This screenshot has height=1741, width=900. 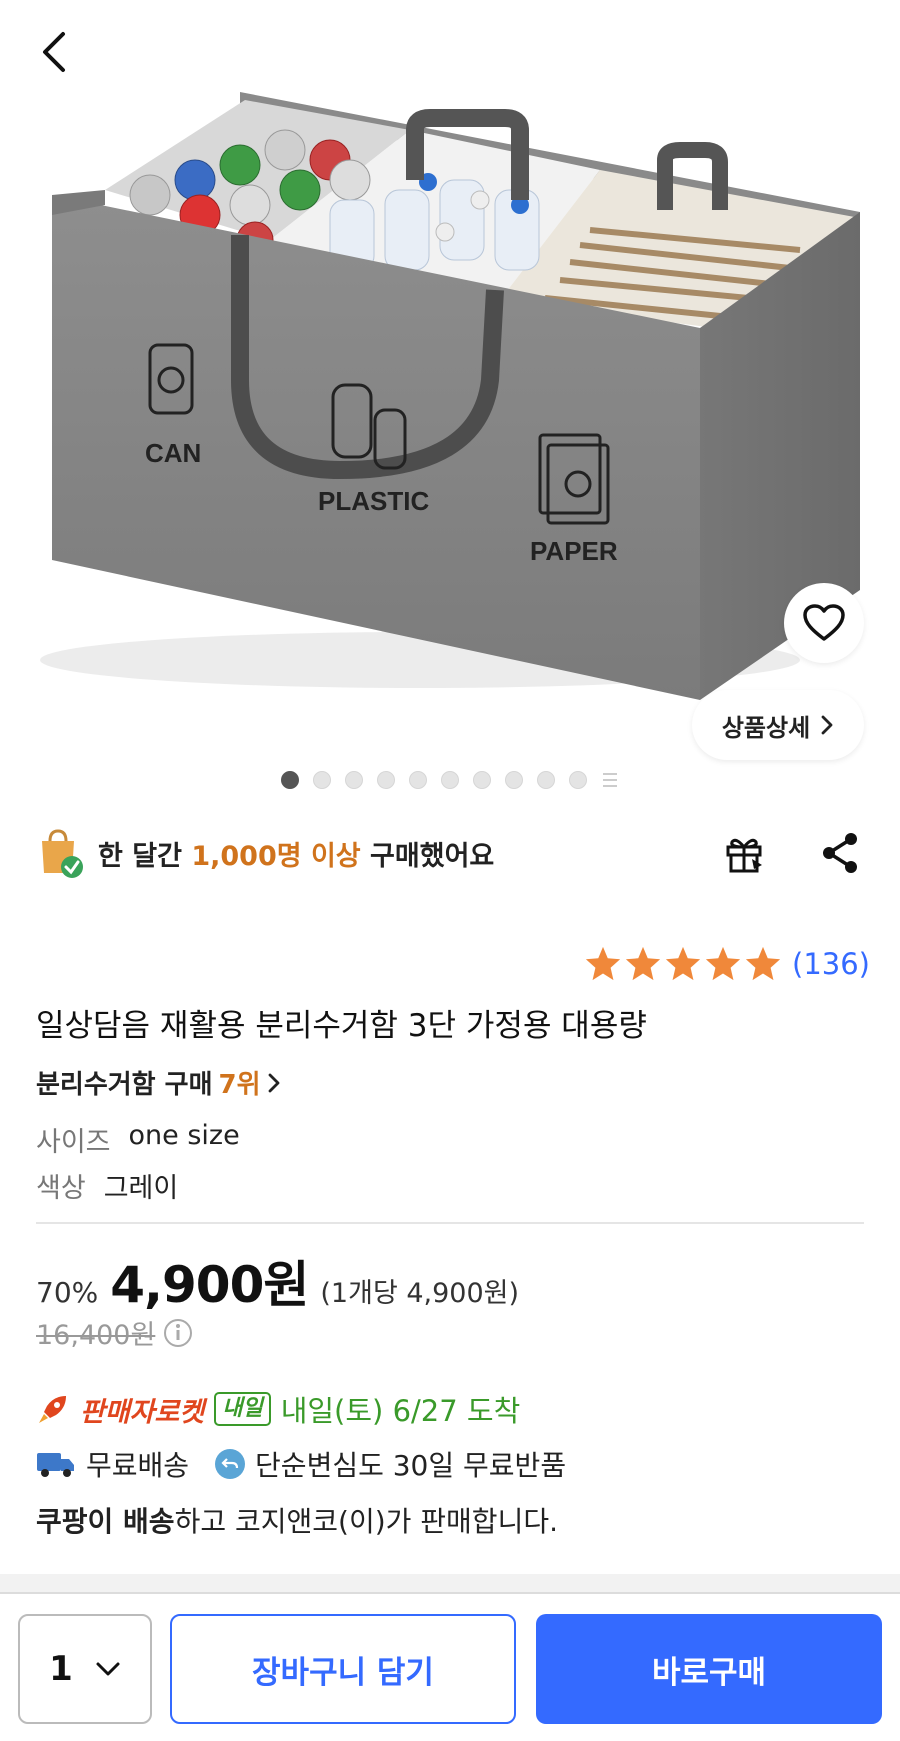 I want to click on price-row: 70% 4,900원 (1개당 4,900원), so click(x=277, y=1281).